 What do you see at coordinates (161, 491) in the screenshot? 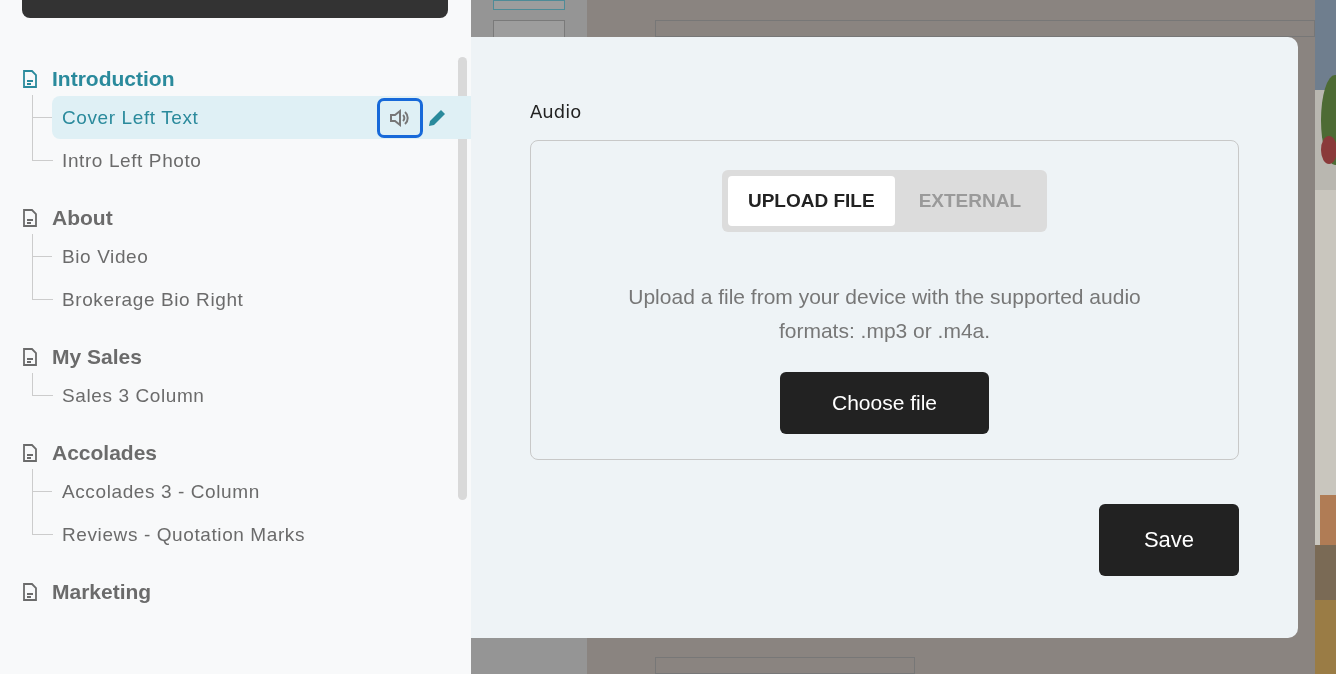
I see `page-title: Accolades 3 - Column` at bounding box center [161, 491].